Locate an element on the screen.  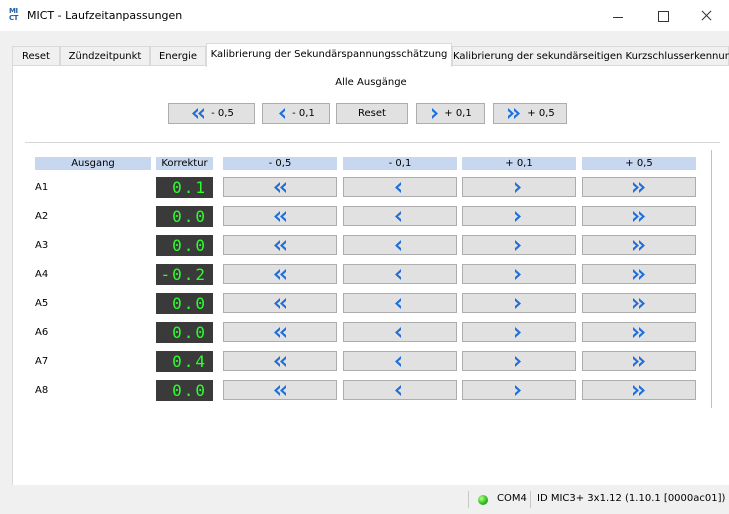
all-minus-05-button: - 0,5 is located at coordinates (211, 113).